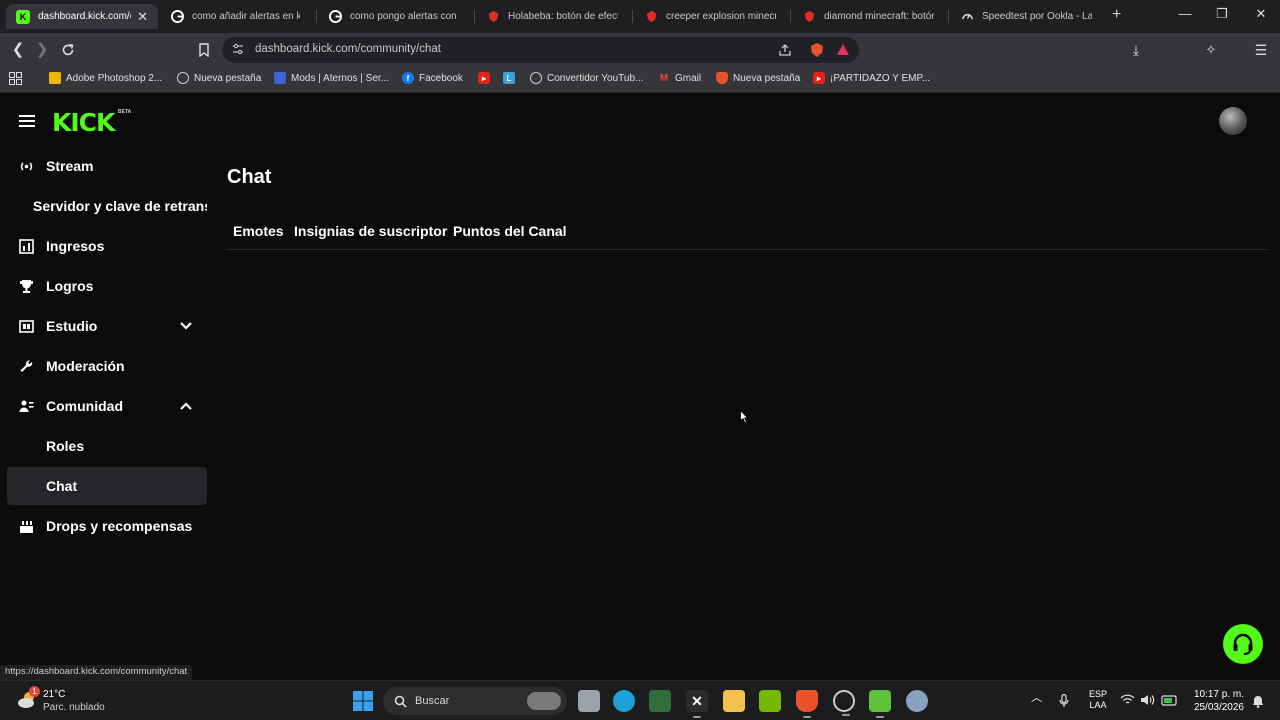 The image size is (1280, 720). What do you see at coordinates (770, 701) in the screenshot?
I see `nvidia-icon` at bounding box center [770, 701].